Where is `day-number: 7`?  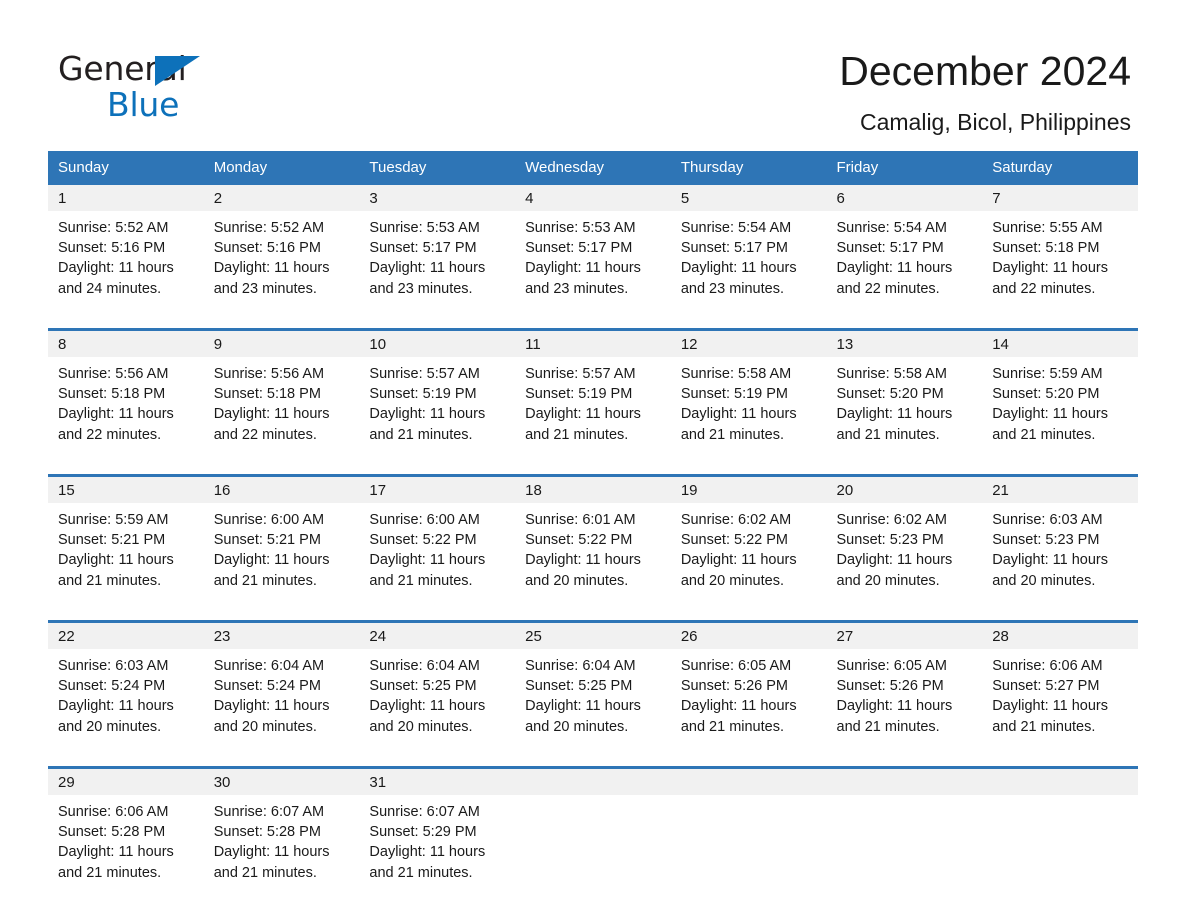
day-number: 7 is located at coordinates (1060, 198).